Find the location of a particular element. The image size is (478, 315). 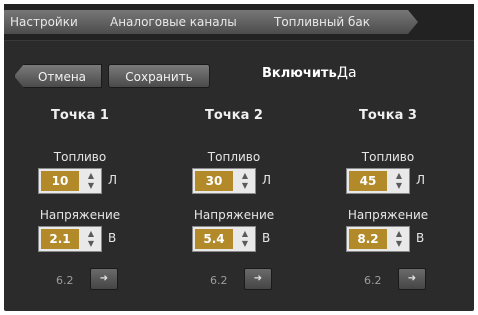

point-title: Точка 1 is located at coordinates (80, 115).